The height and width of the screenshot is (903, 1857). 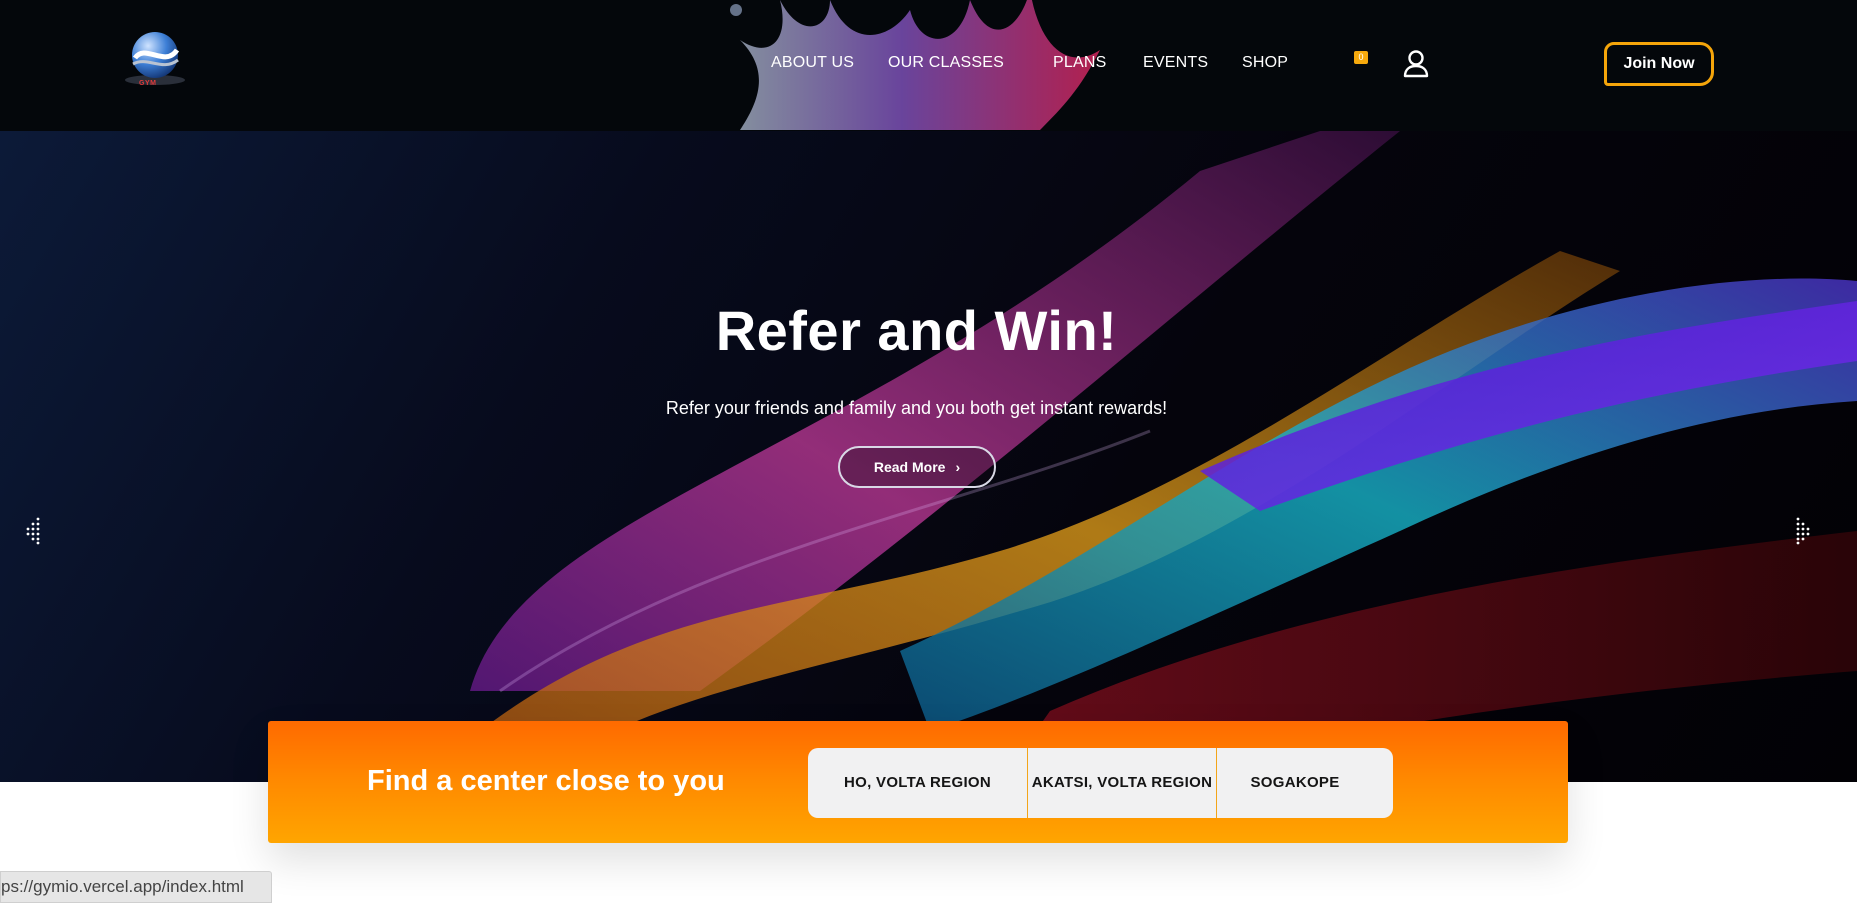 I want to click on status-bar-url: ps://gymio.vercel.app/index.html, so click(x=136, y=887).